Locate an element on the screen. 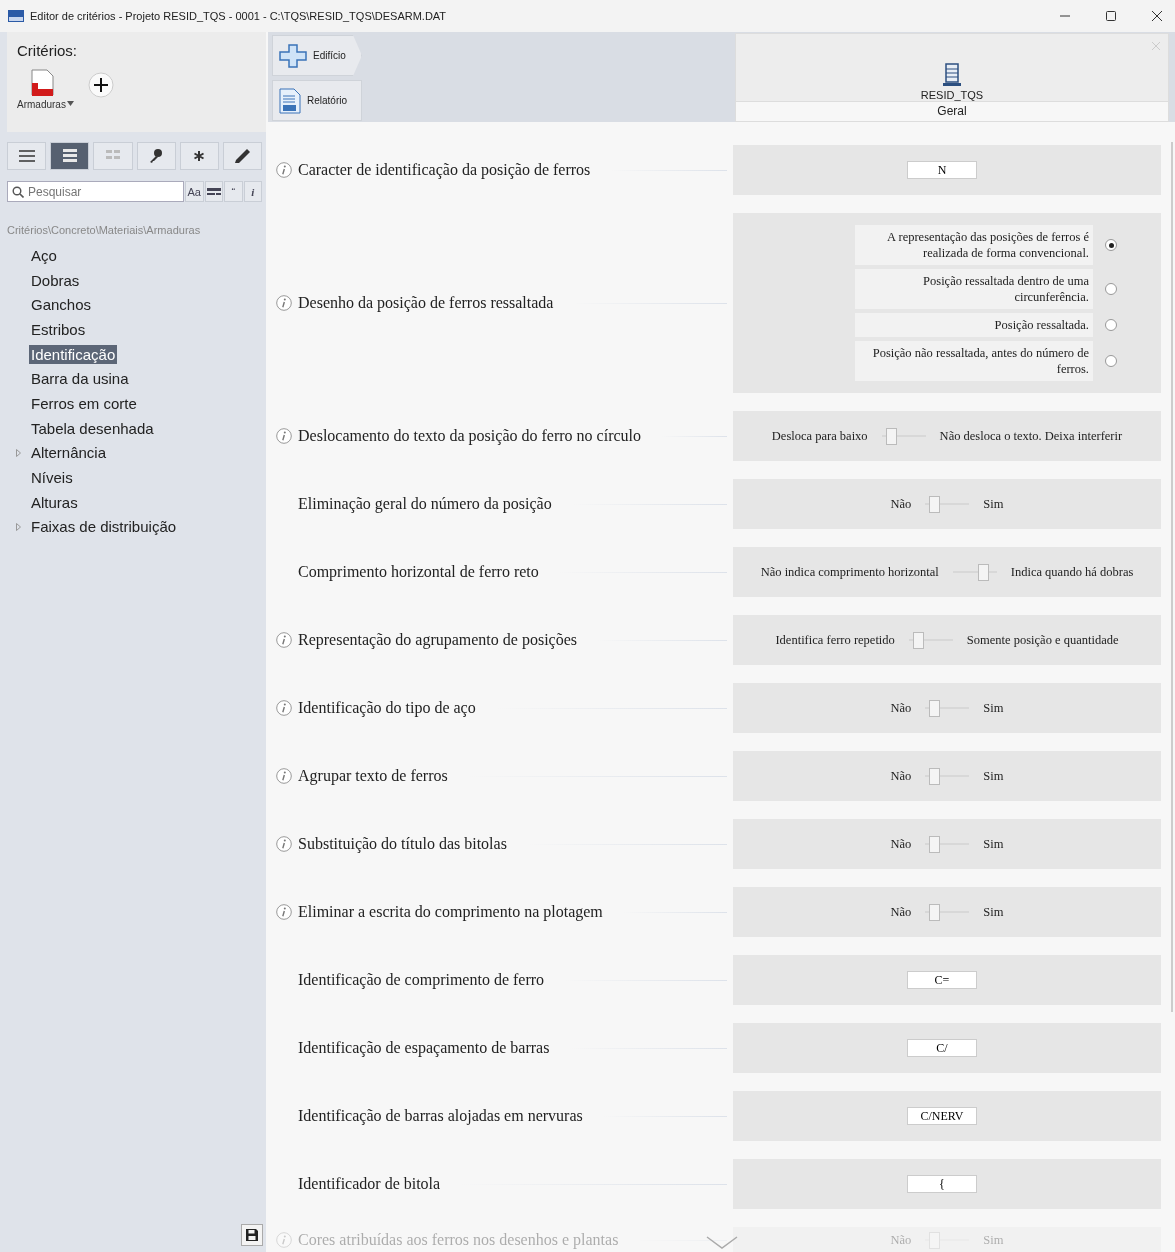 Image resolution: width=1175 pixels, height=1252 pixels. setting-label: Cores atribuídas aos ferros nos desenhos e plantas is located at coordinates (458, 1240).